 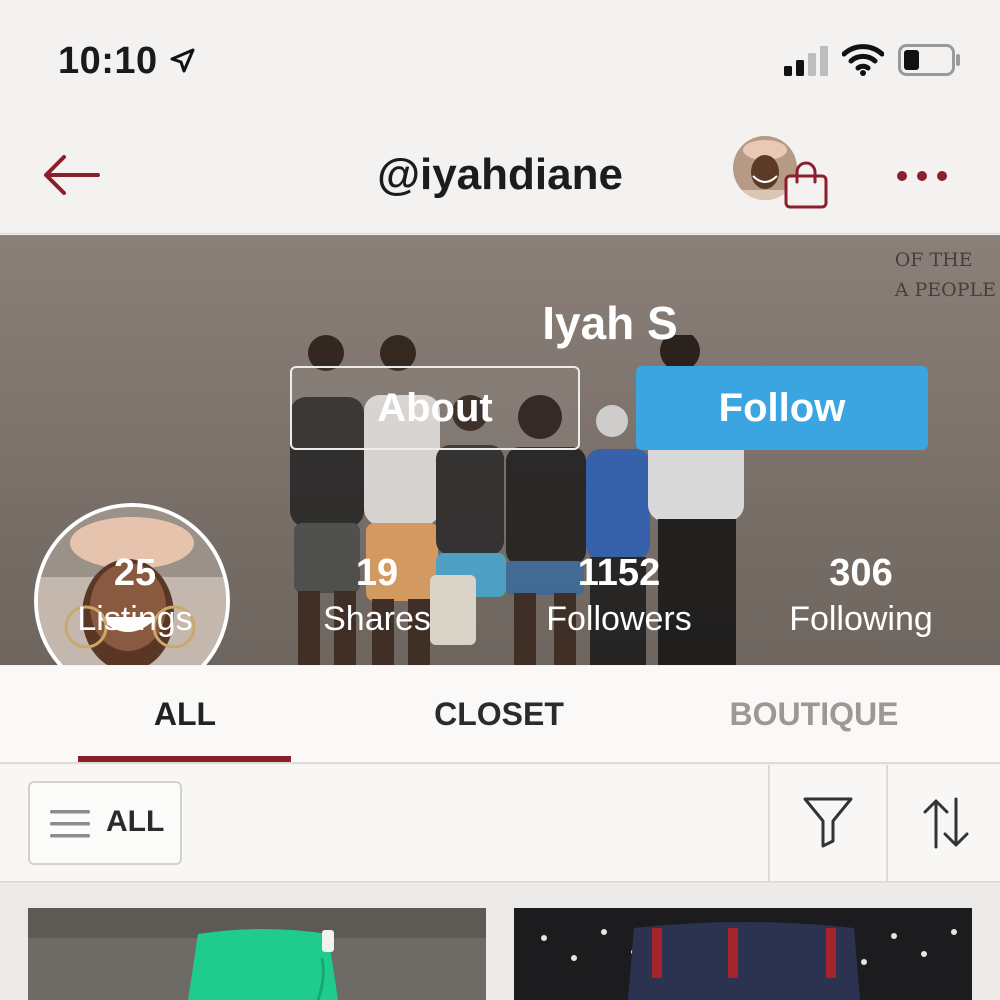 What do you see at coordinates (105, 823) in the screenshot?
I see `category-button: ALL` at bounding box center [105, 823].